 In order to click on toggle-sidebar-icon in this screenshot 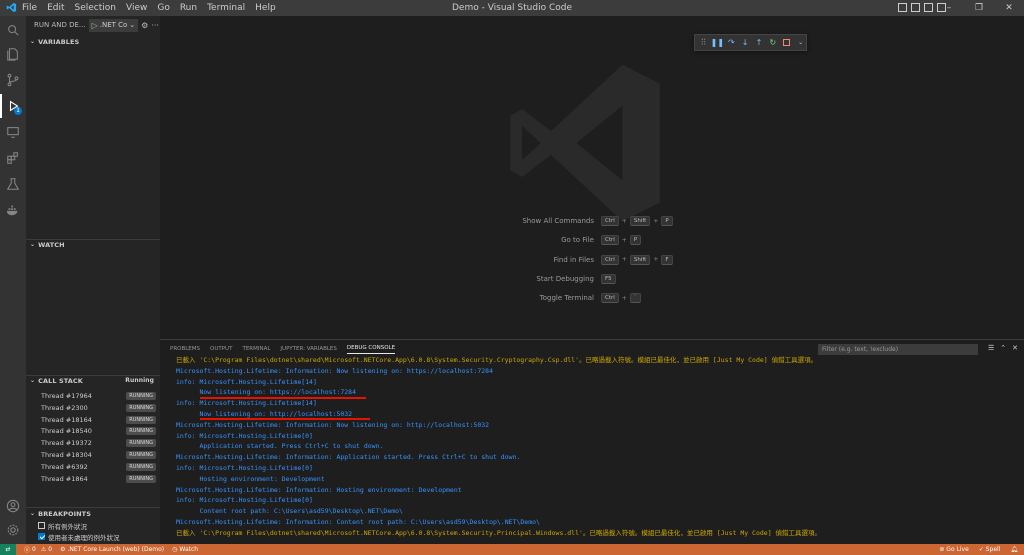, I will do `click(902, 7)`.